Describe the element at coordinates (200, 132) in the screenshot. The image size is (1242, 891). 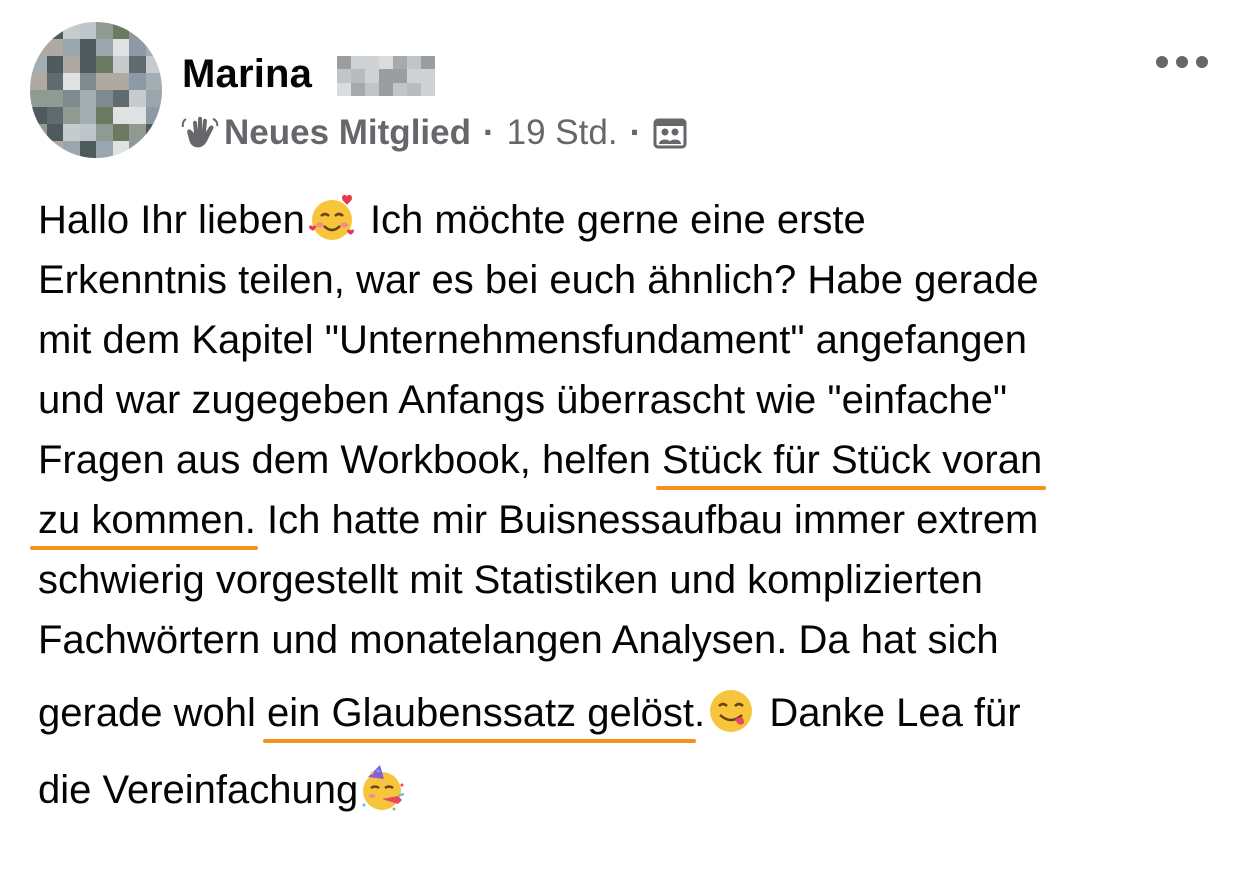
I see `waving-hand-icon` at that location.